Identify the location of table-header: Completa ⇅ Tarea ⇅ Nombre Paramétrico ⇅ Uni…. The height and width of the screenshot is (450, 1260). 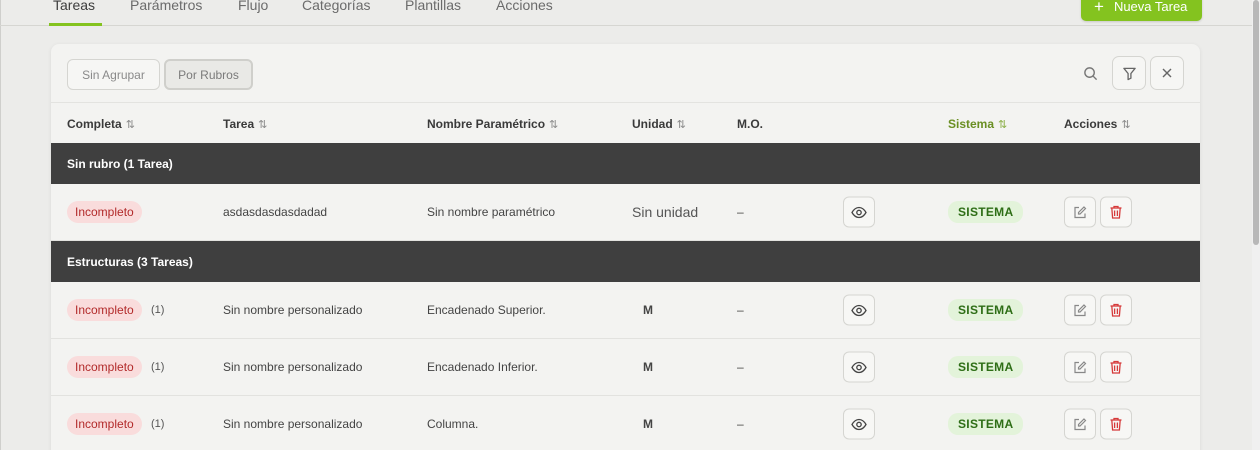
(625, 122).